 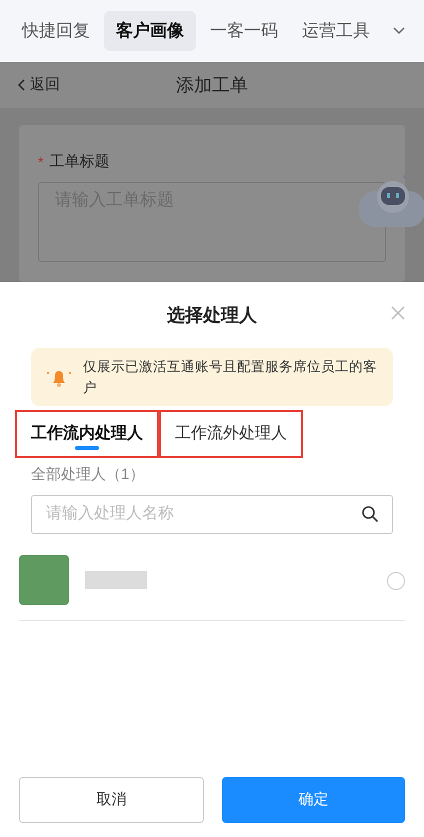 I want to click on top-tab: 运营工具, so click(x=336, y=31).